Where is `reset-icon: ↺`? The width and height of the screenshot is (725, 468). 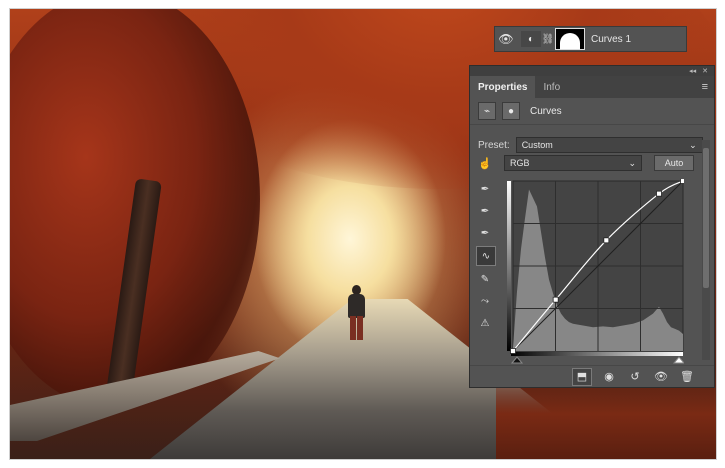 reset-icon: ↺ is located at coordinates (635, 377).